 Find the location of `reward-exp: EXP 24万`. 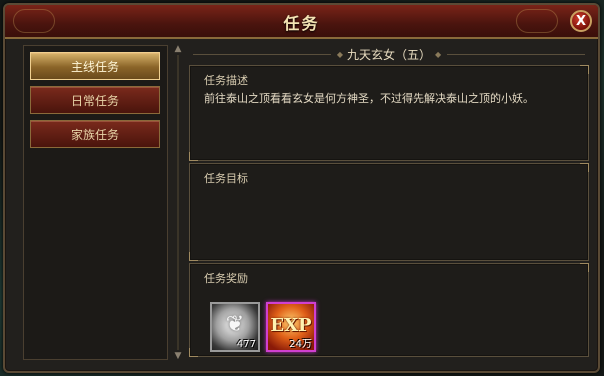

reward-exp: EXP 24万 is located at coordinates (291, 327).